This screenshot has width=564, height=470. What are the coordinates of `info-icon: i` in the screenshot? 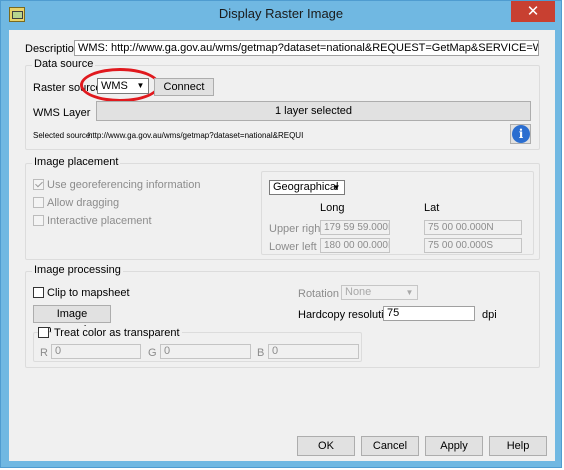 It's located at (521, 134).